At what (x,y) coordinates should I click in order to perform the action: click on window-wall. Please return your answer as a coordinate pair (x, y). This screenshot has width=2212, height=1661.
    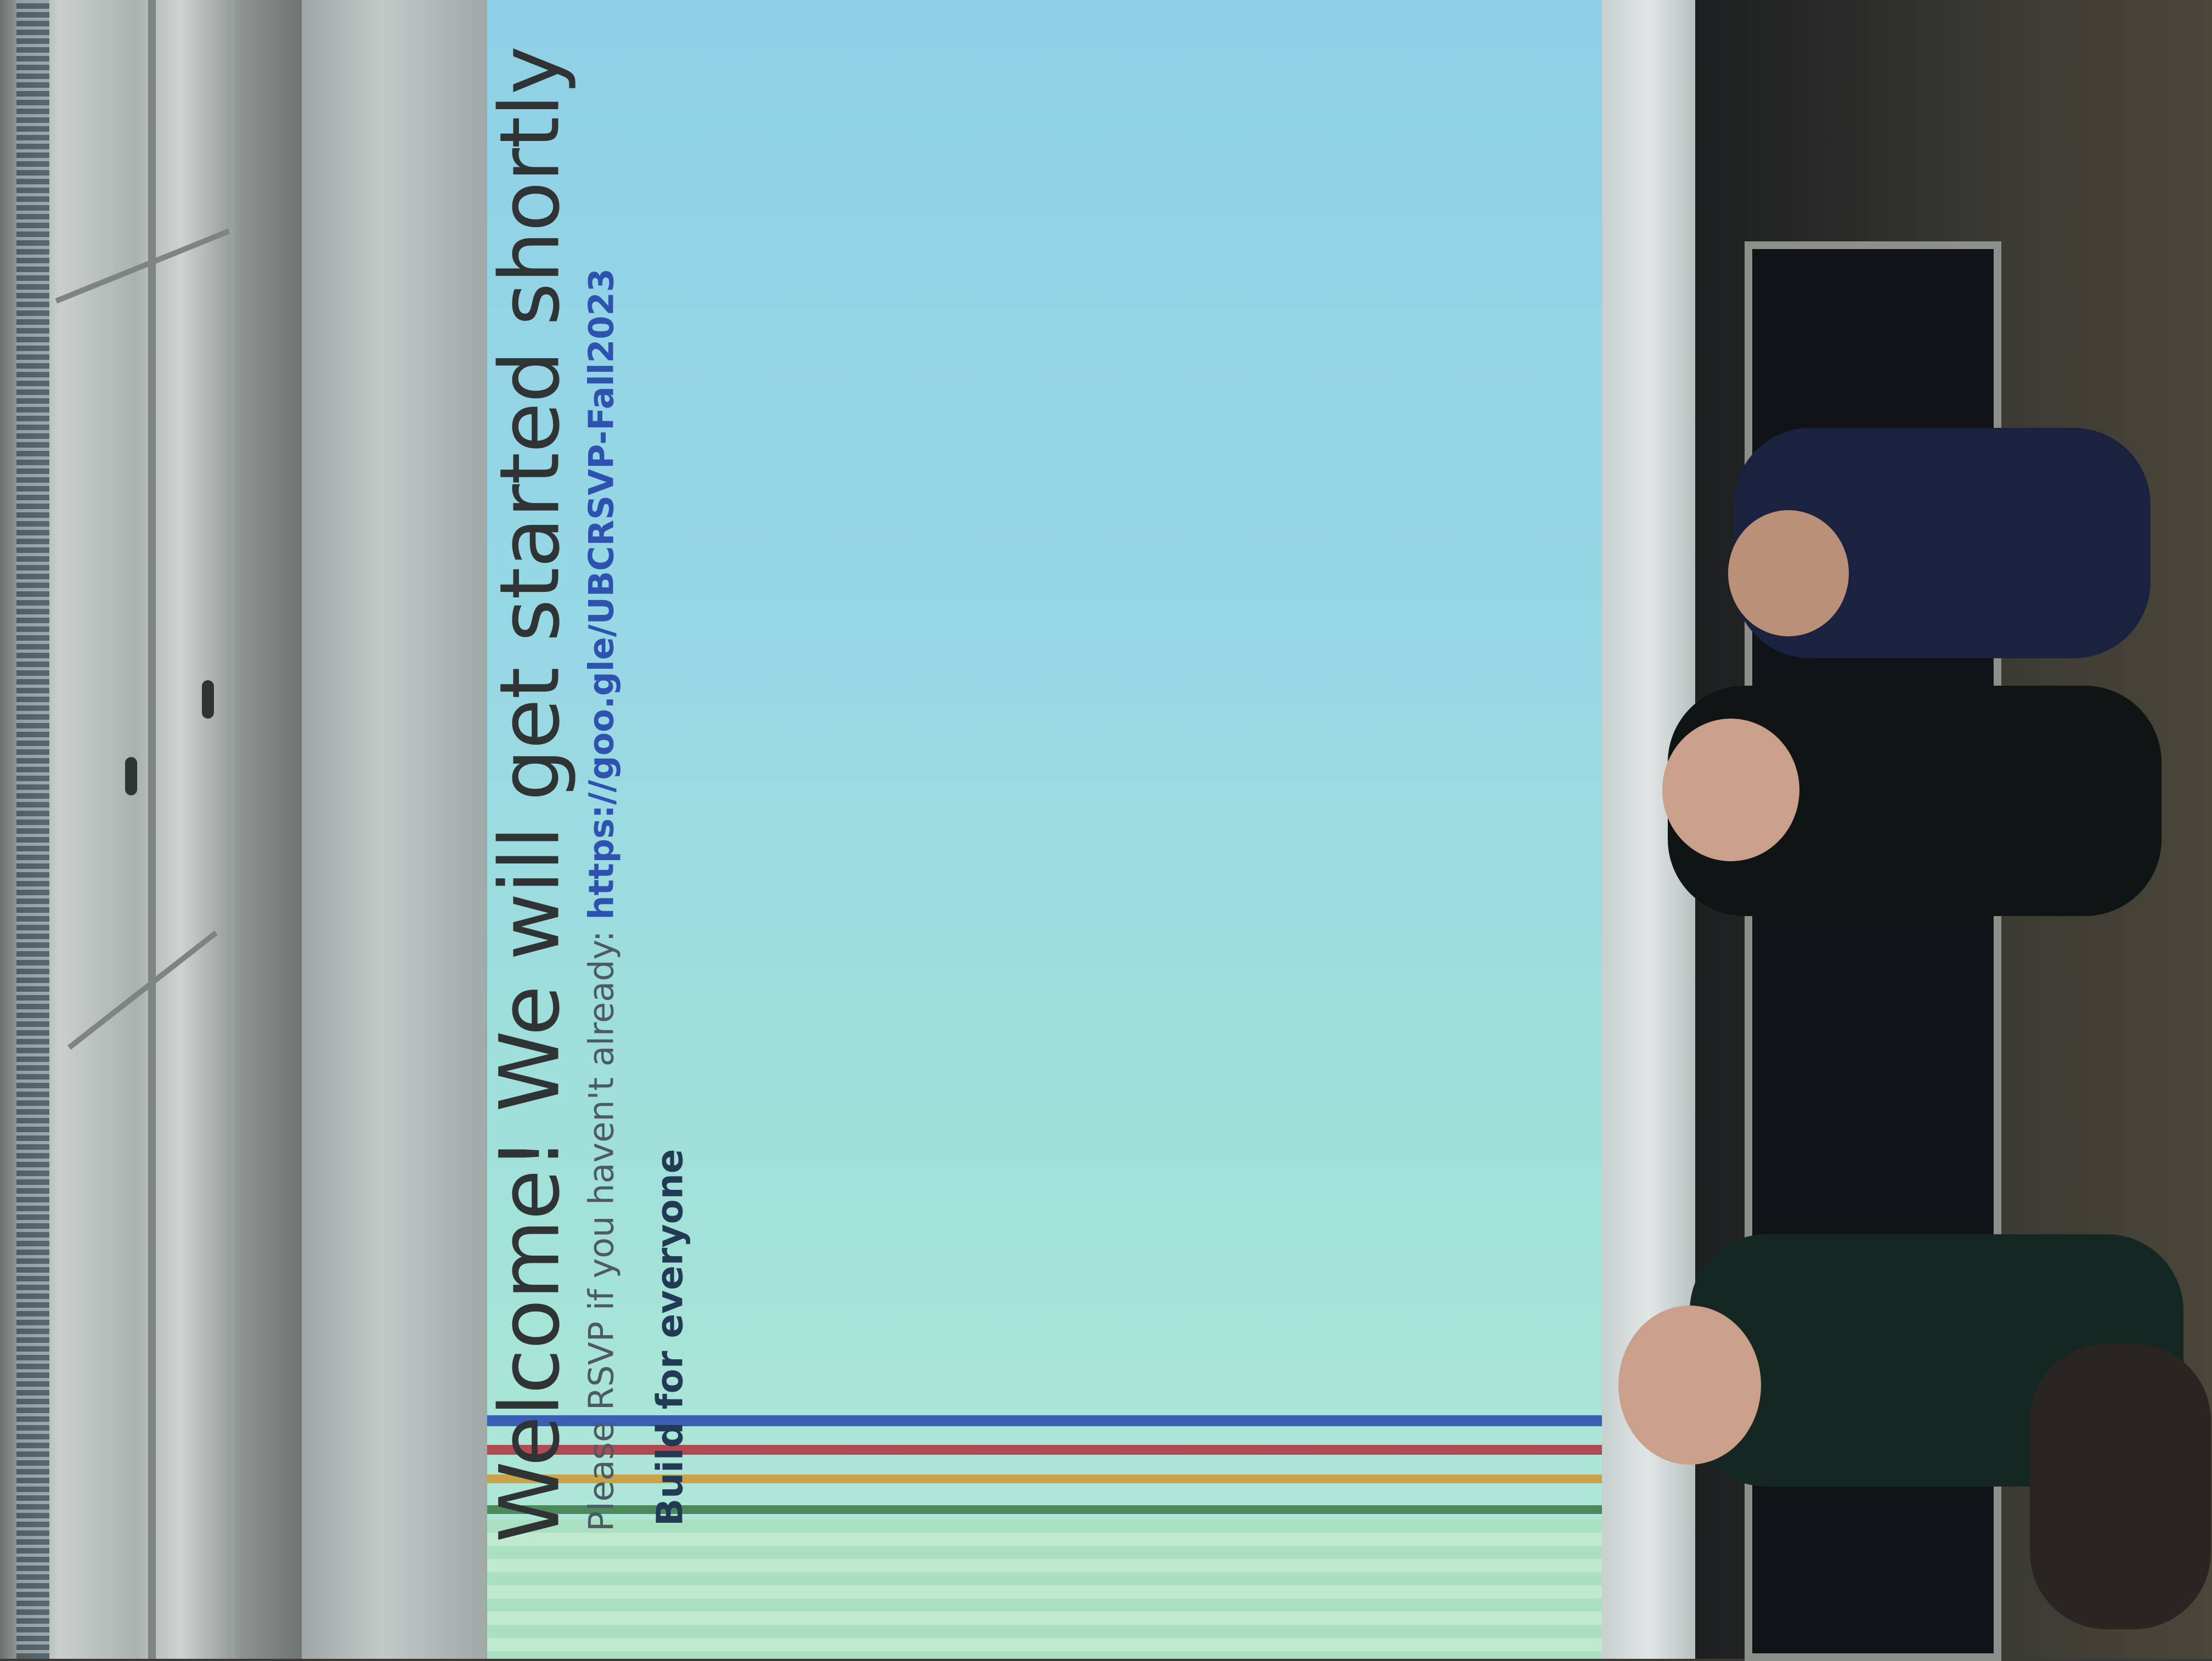
    Looking at the image, I should click on (151, 829).